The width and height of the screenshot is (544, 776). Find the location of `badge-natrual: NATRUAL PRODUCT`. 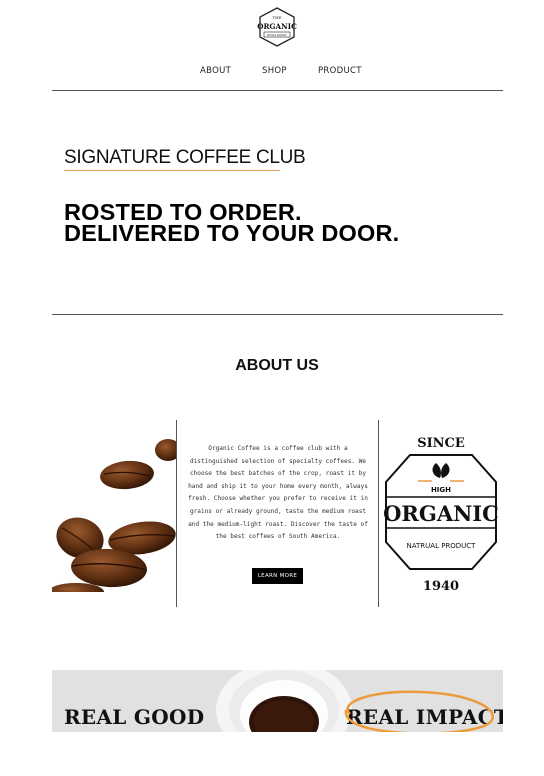

badge-natrual: NATRUAL PRODUCT is located at coordinates (442, 546).